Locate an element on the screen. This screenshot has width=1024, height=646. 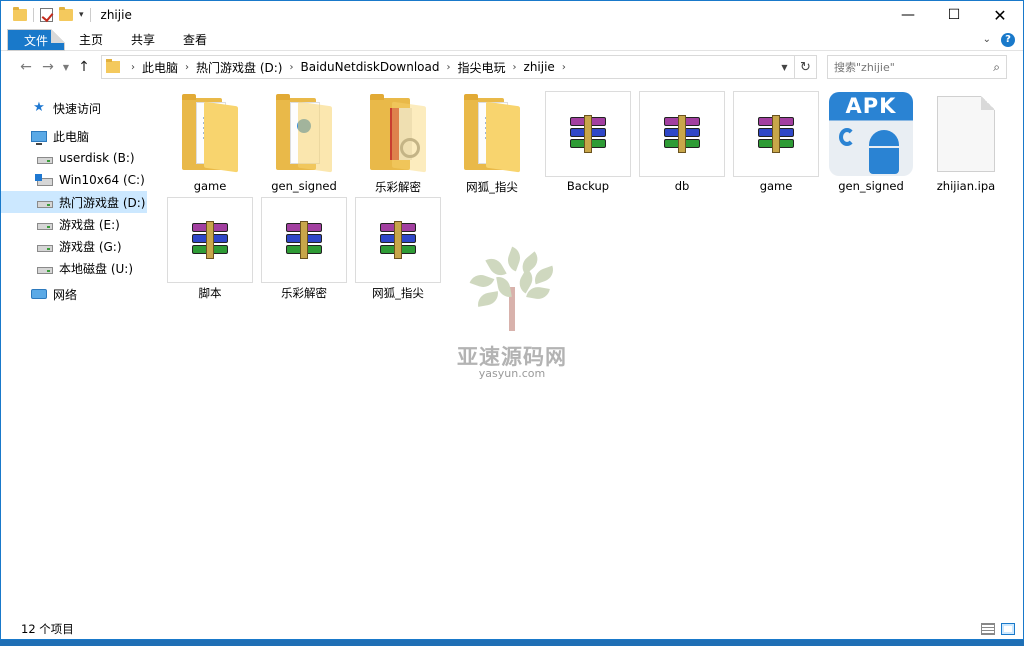
tab-home: 主页 is located at coordinates (91, 40).